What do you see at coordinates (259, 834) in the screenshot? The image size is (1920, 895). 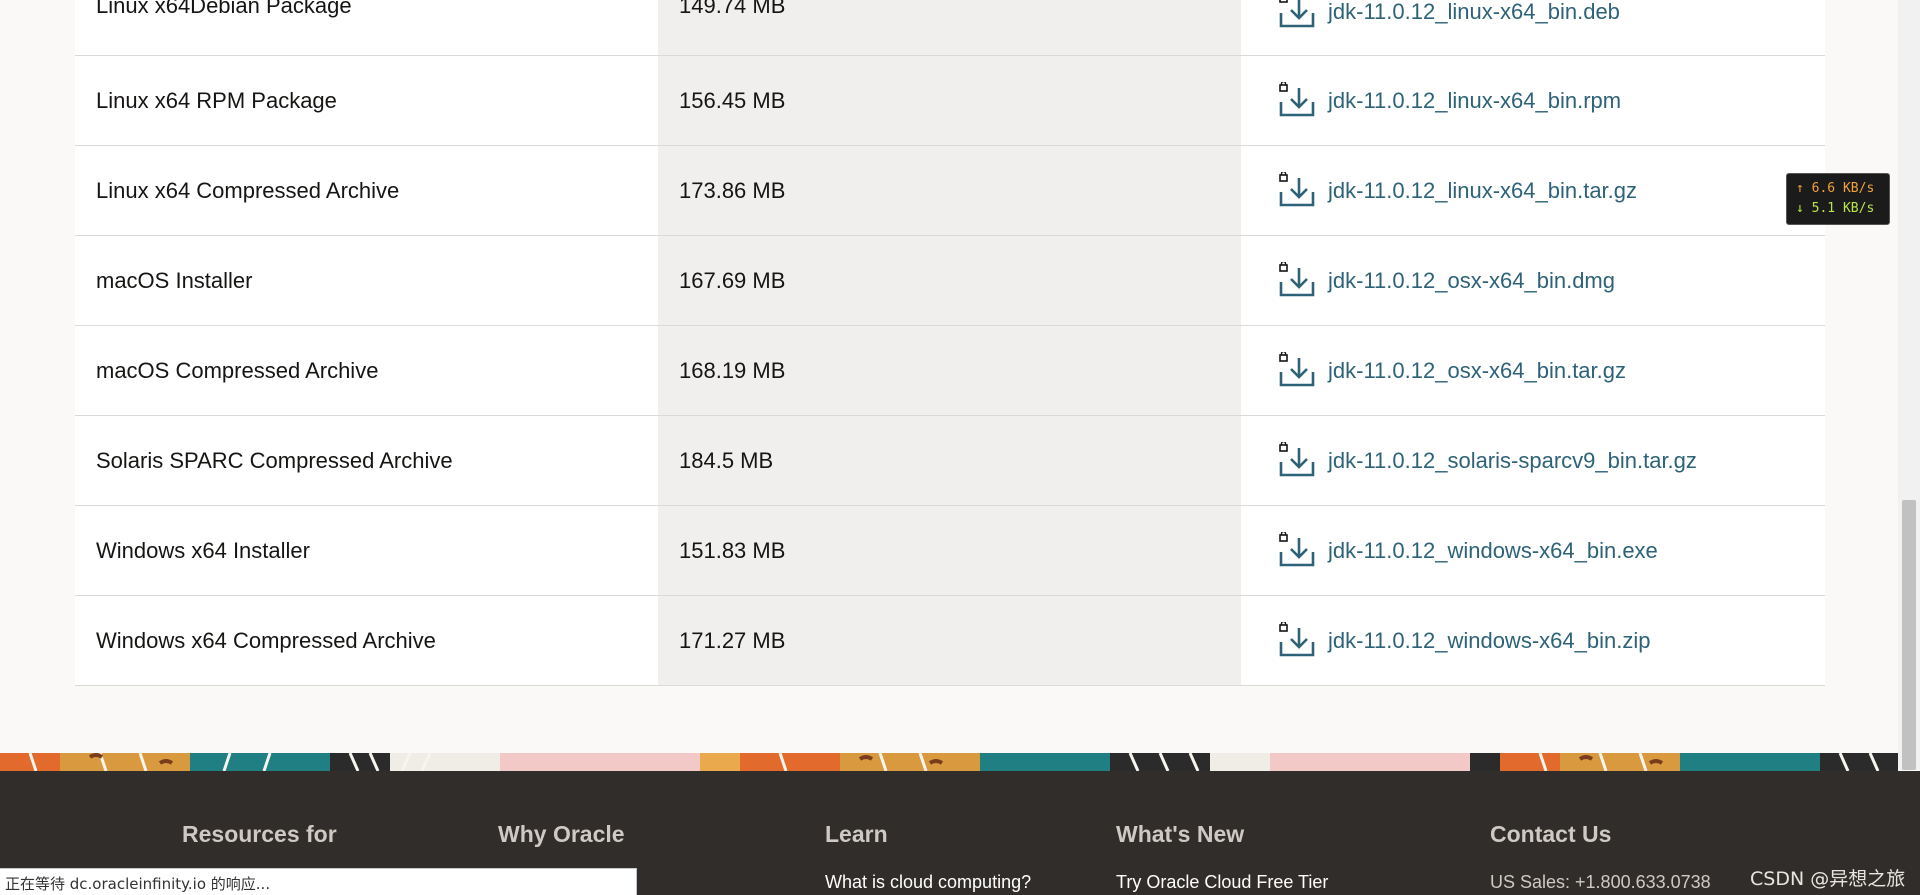 I see `footer-heading-resources: Resources for` at bounding box center [259, 834].